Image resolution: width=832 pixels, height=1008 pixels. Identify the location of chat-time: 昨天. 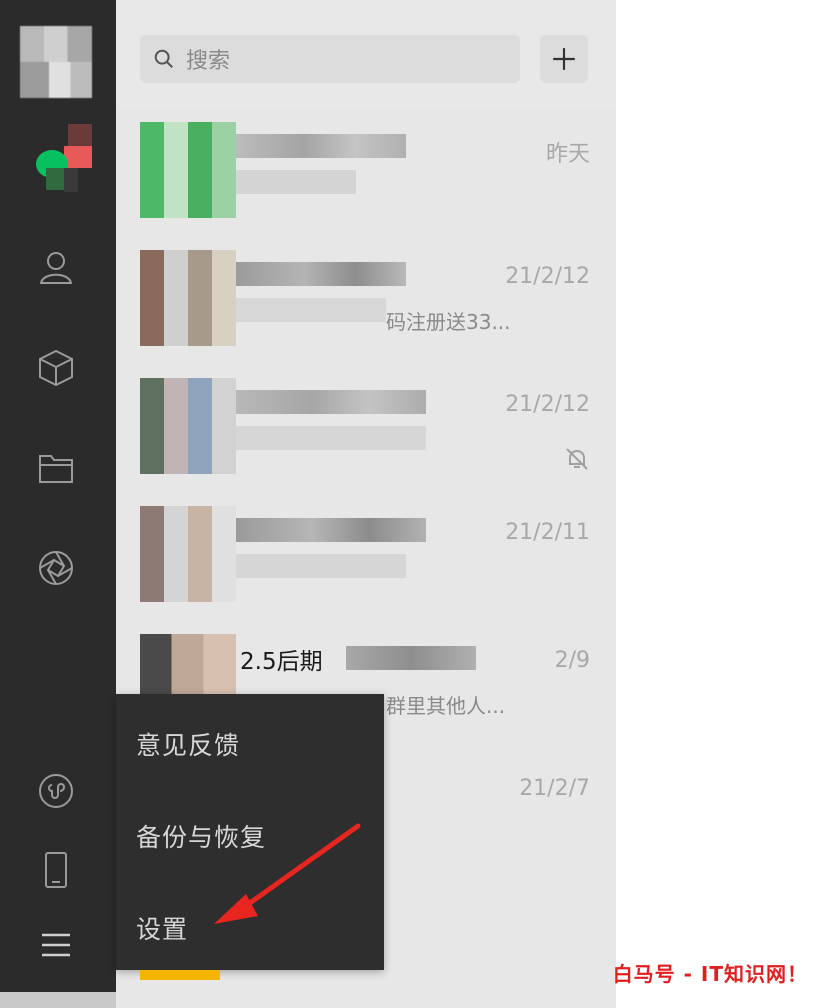
(567, 154).